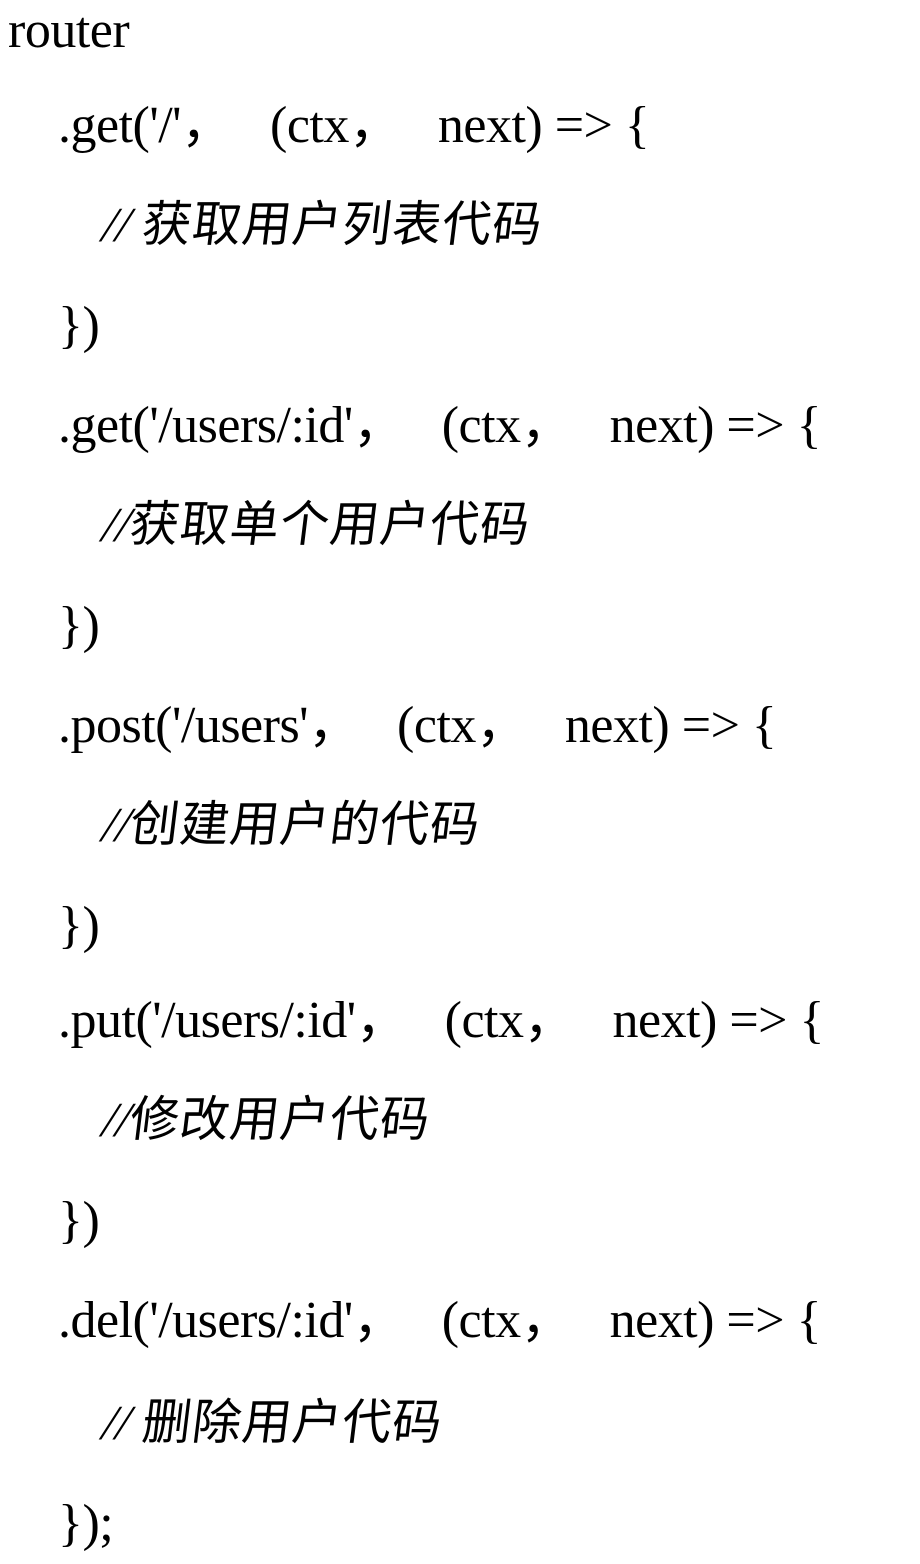 The height and width of the screenshot is (1564, 920). What do you see at coordinates (280, 1119) in the screenshot?
I see `comment-text: 修改用户代码` at bounding box center [280, 1119].